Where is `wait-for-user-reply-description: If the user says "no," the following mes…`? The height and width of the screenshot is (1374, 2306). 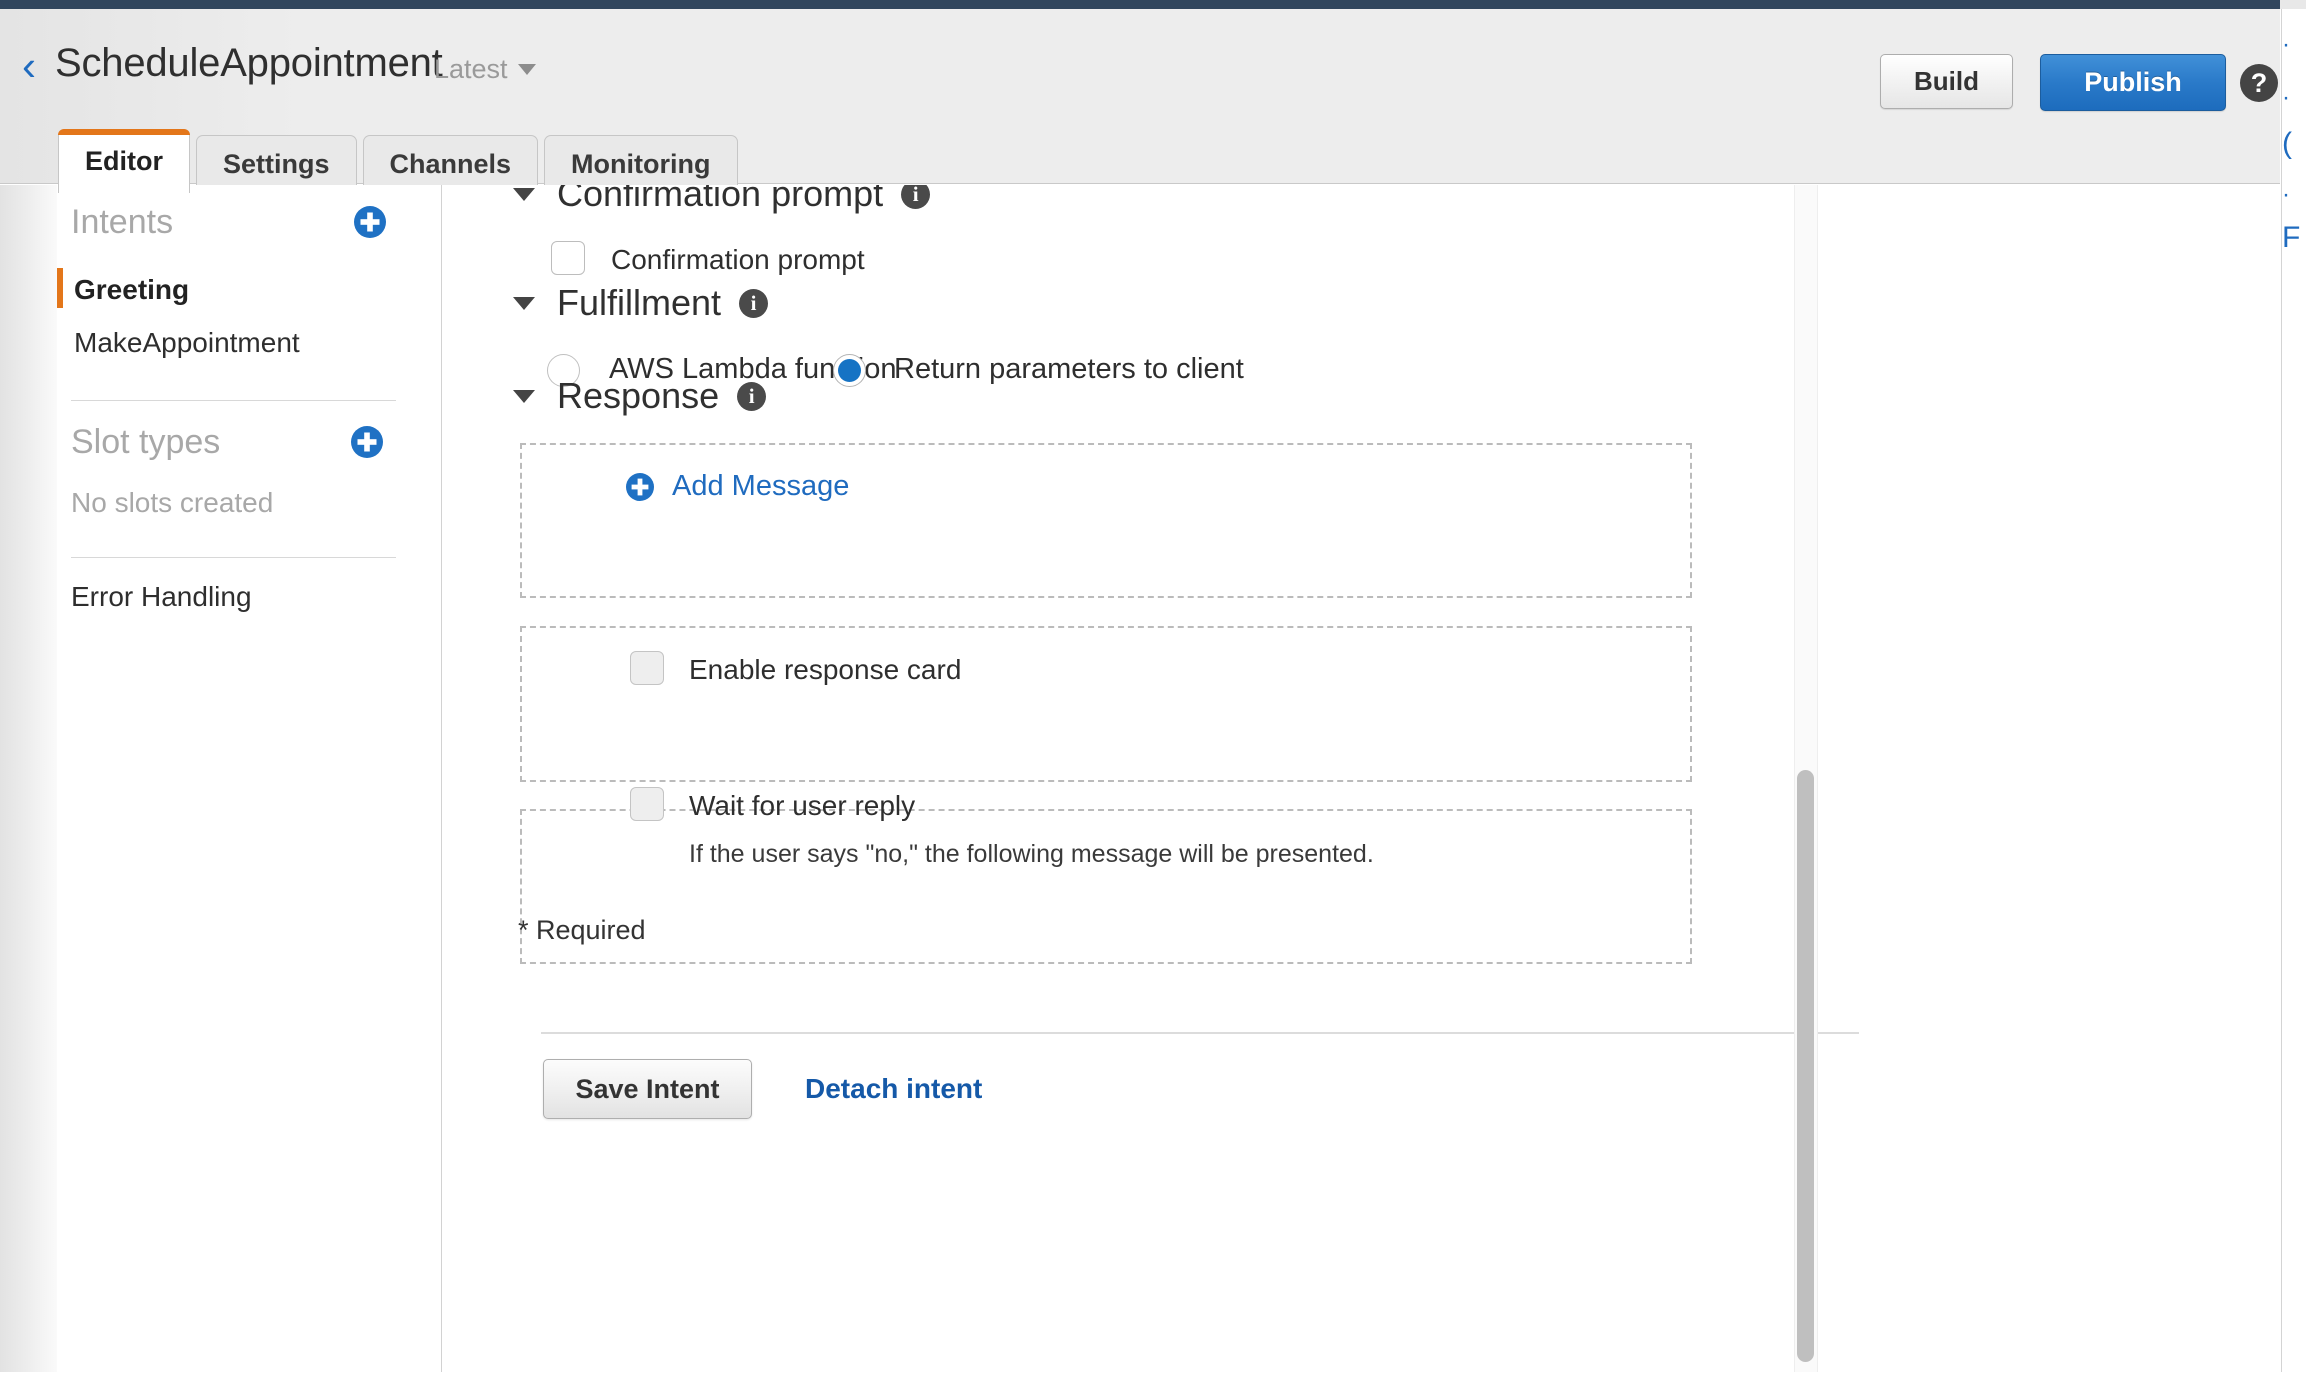 wait-for-user-reply-description: If the user says "no," the following mes… is located at coordinates (1031, 854).